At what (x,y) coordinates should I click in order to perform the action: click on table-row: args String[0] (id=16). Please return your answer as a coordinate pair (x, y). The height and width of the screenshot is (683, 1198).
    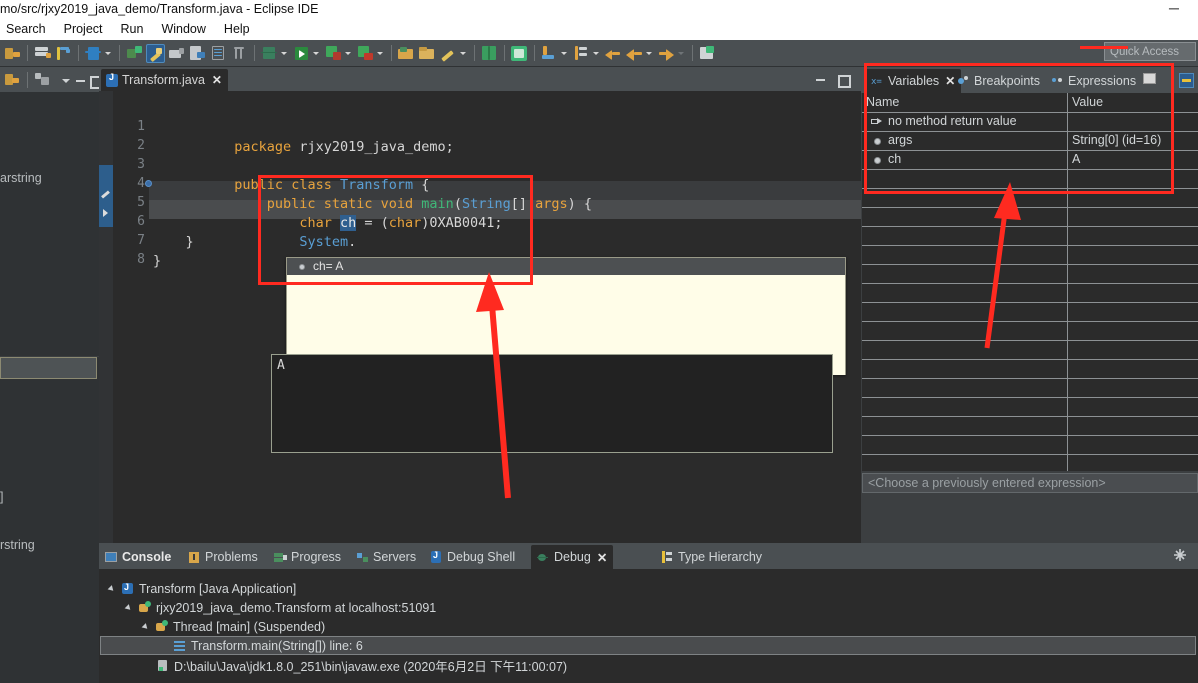
    Looking at the image, I should click on (1030, 141).